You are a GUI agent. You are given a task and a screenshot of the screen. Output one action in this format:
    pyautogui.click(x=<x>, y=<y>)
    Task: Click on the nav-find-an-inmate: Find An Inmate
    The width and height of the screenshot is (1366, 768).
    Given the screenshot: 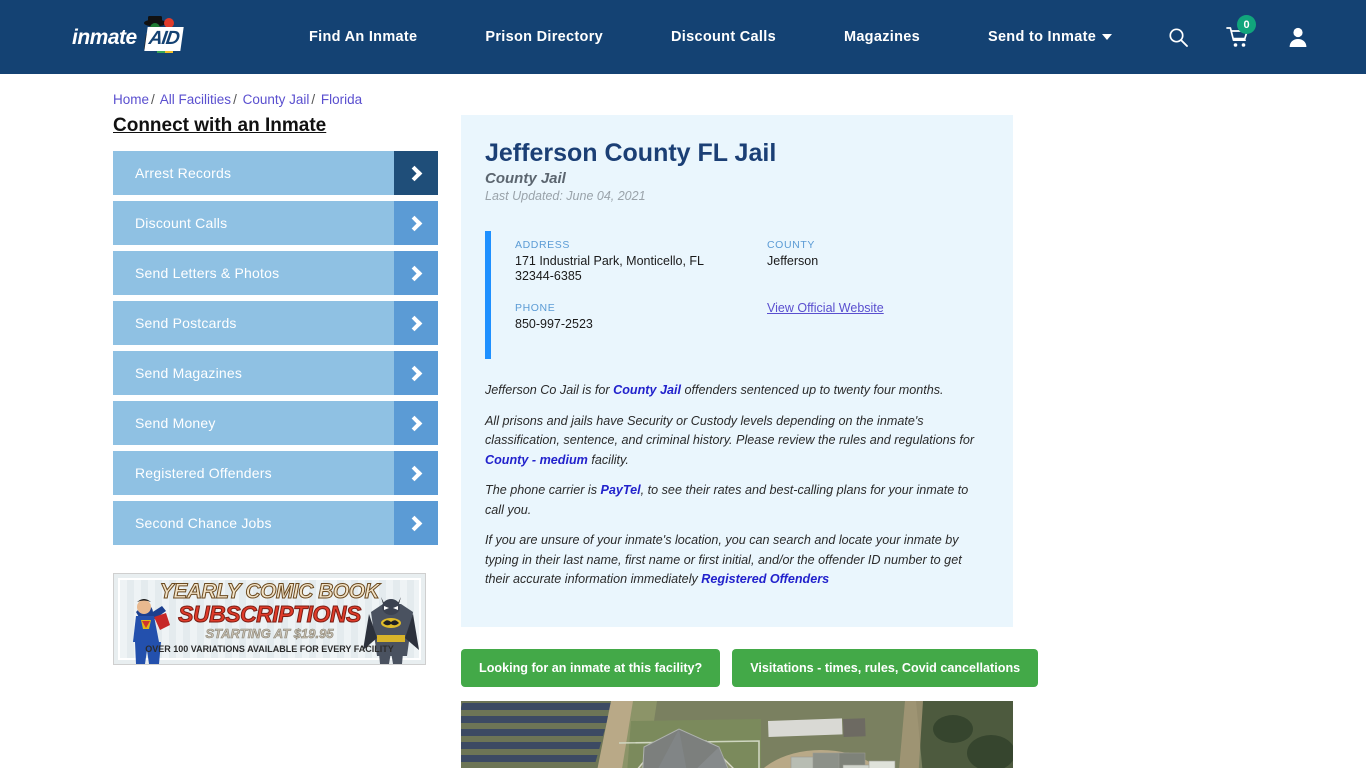 What is the action you would take?
    pyautogui.click(x=363, y=37)
    